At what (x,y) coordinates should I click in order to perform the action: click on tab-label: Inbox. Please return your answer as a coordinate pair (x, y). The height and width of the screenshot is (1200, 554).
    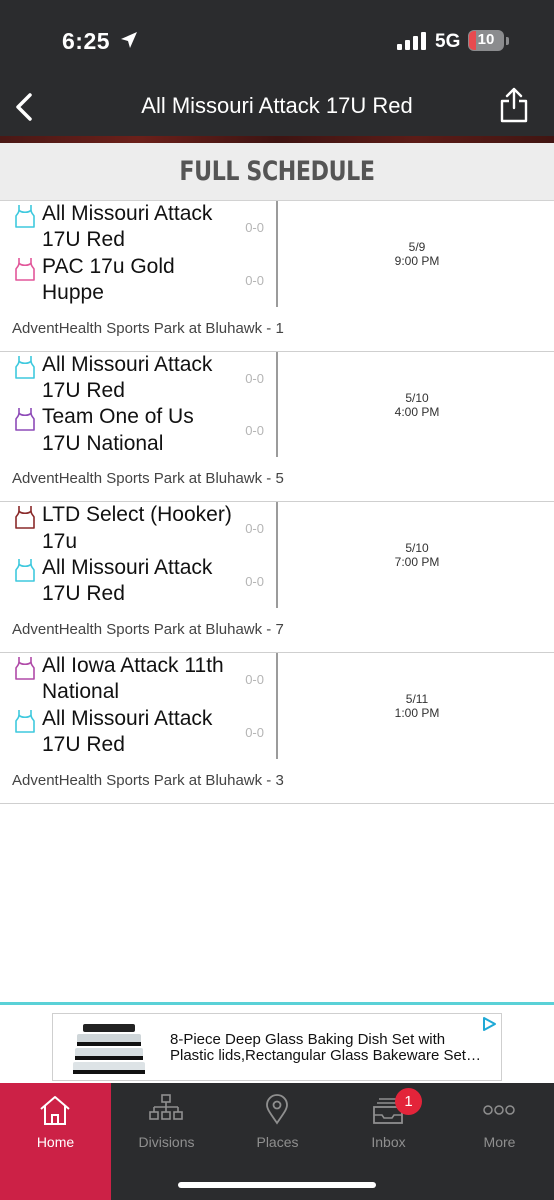
    Looking at the image, I should click on (388, 1142).